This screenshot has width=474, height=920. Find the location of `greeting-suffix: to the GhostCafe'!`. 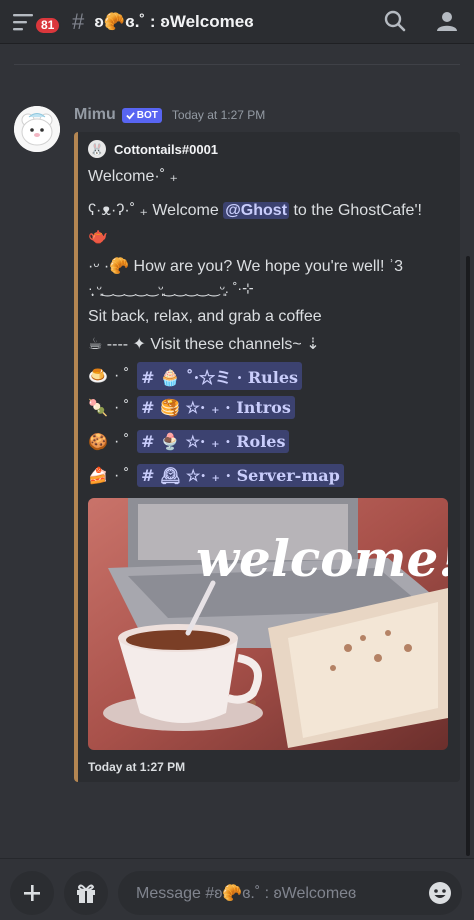

greeting-suffix: to the GhostCafe'! is located at coordinates (355, 210).